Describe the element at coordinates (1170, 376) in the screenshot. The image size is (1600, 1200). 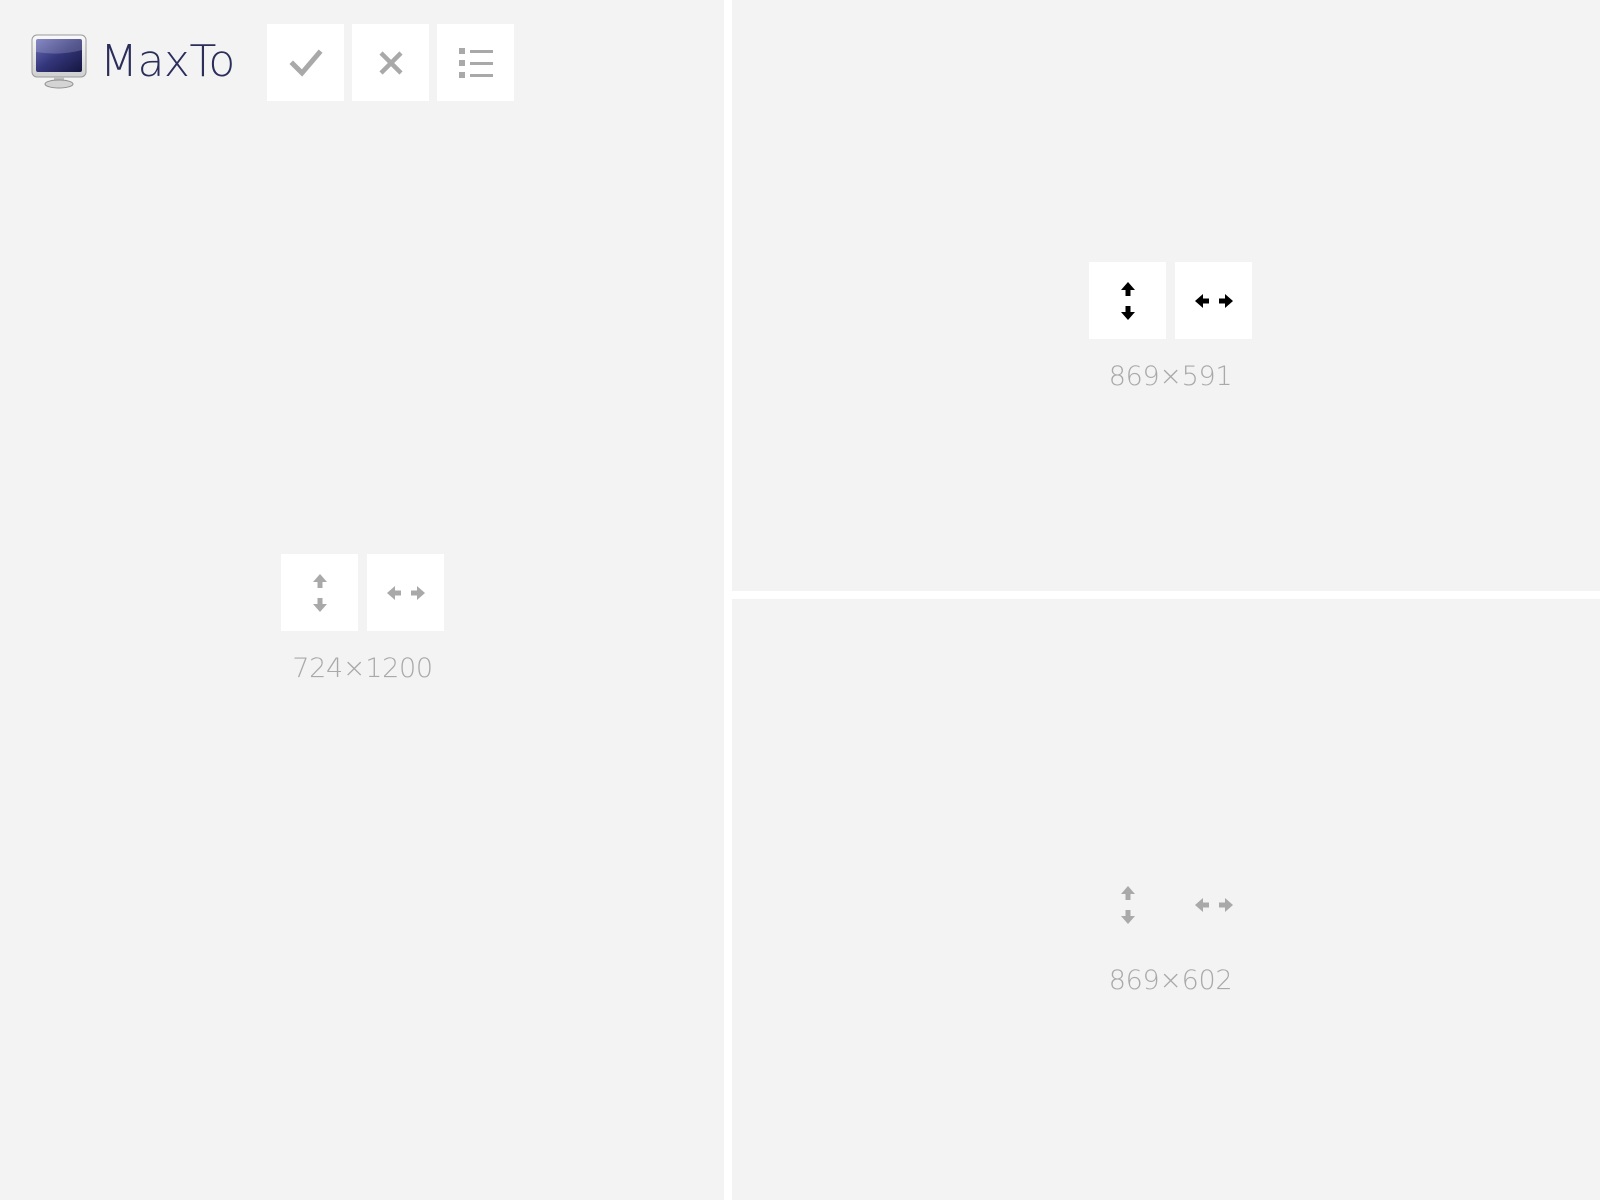
I see `region-size-label: 869×591` at that location.